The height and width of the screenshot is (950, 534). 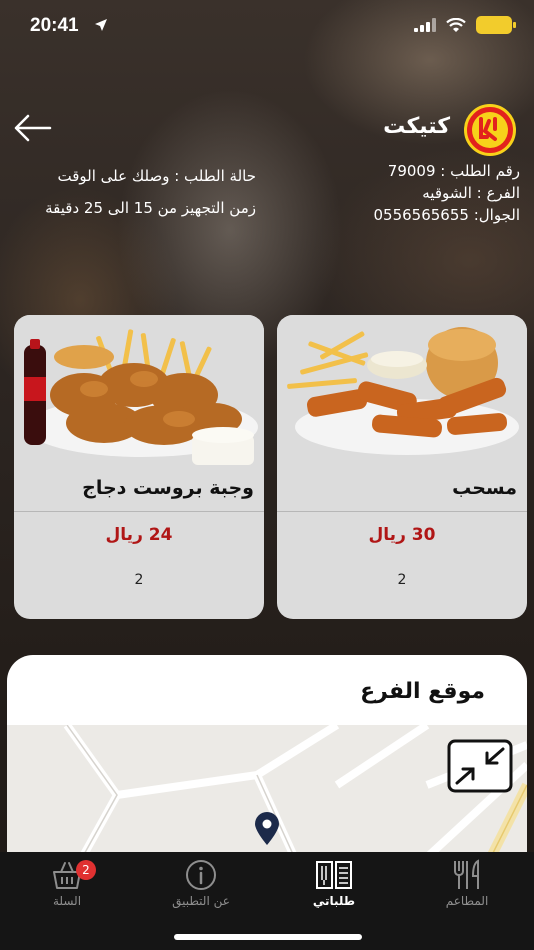 What do you see at coordinates (456, 24) in the screenshot?
I see `wifi-icon` at bounding box center [456, 24].